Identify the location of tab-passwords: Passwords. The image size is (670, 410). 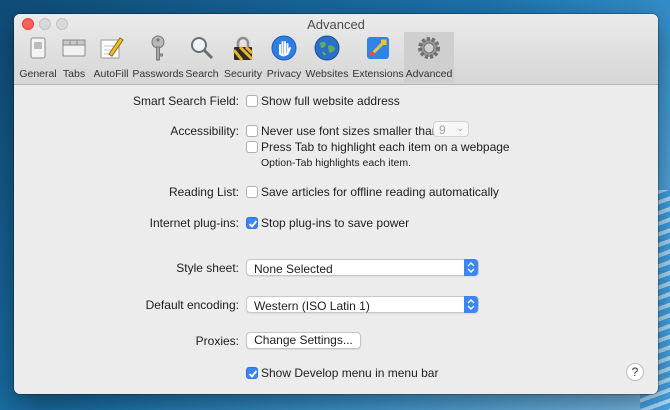
(158, 57).